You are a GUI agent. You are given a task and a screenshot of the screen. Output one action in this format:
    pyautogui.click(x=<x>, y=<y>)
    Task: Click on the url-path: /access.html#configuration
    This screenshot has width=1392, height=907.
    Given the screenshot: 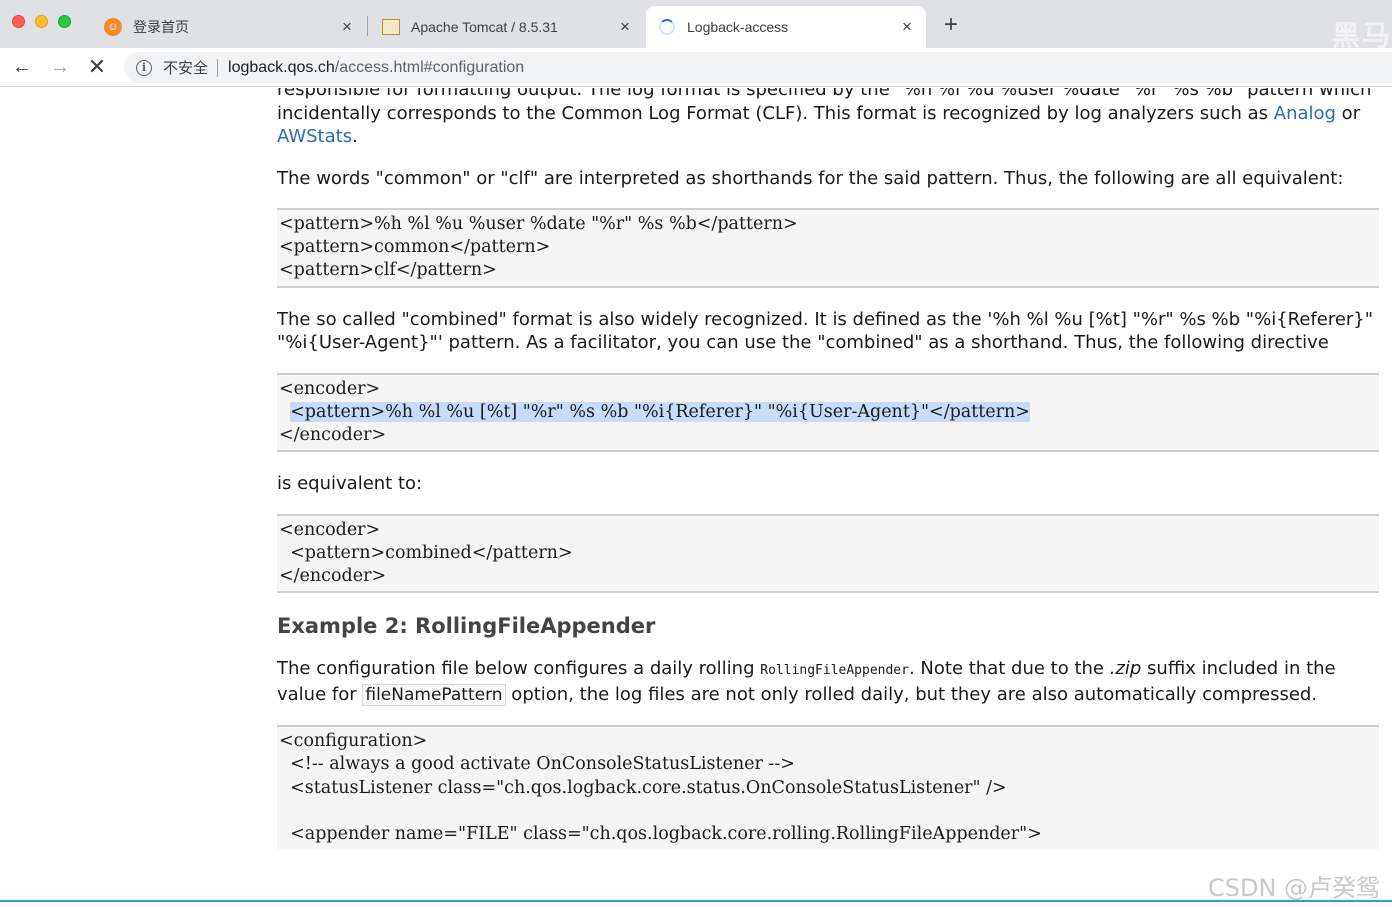 What is the action you would take?
    pyautogui.click(x=429, y=67)
    